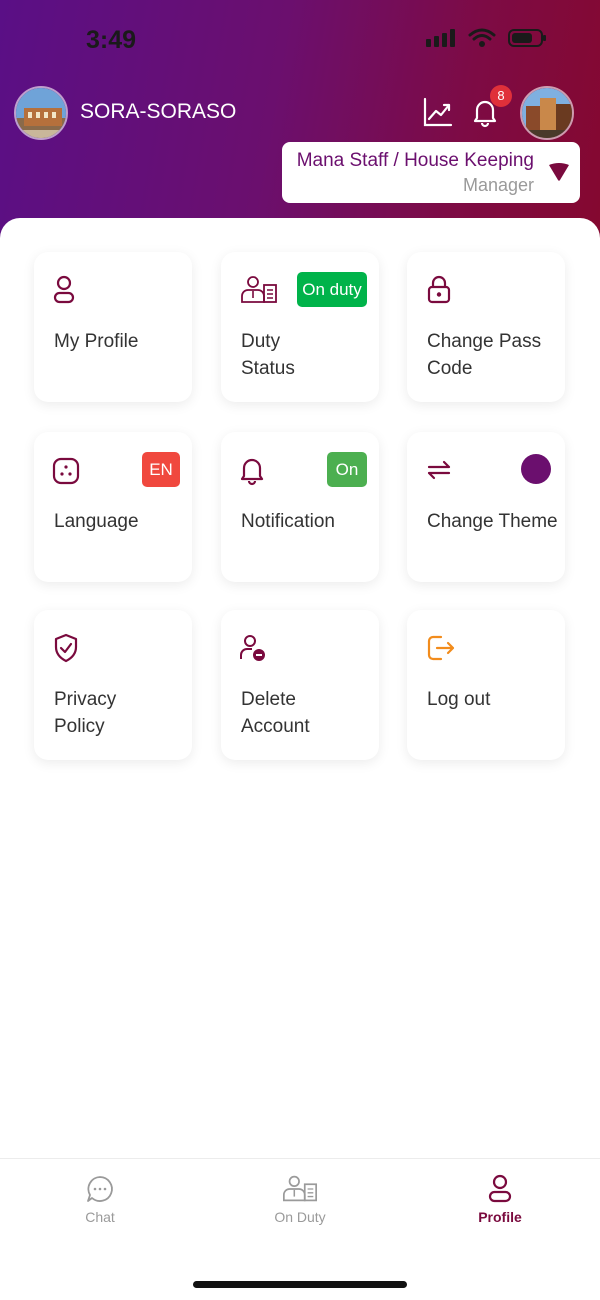 This screenshot has width=600, height=1300. Describe the element at coordinates (486, 327) in the screenshot. I see `change-pass-code-card: Change Pass Code` at that location.